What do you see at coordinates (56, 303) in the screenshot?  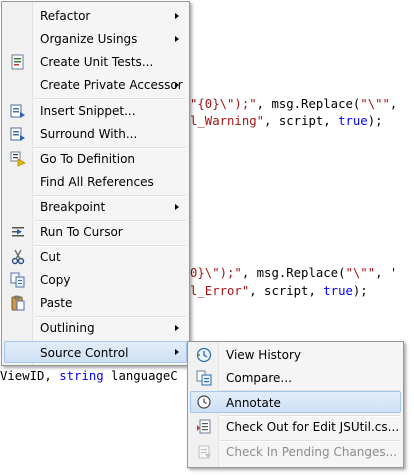 I see `menu-item-label: Paste` at bounding box center [56, 303].